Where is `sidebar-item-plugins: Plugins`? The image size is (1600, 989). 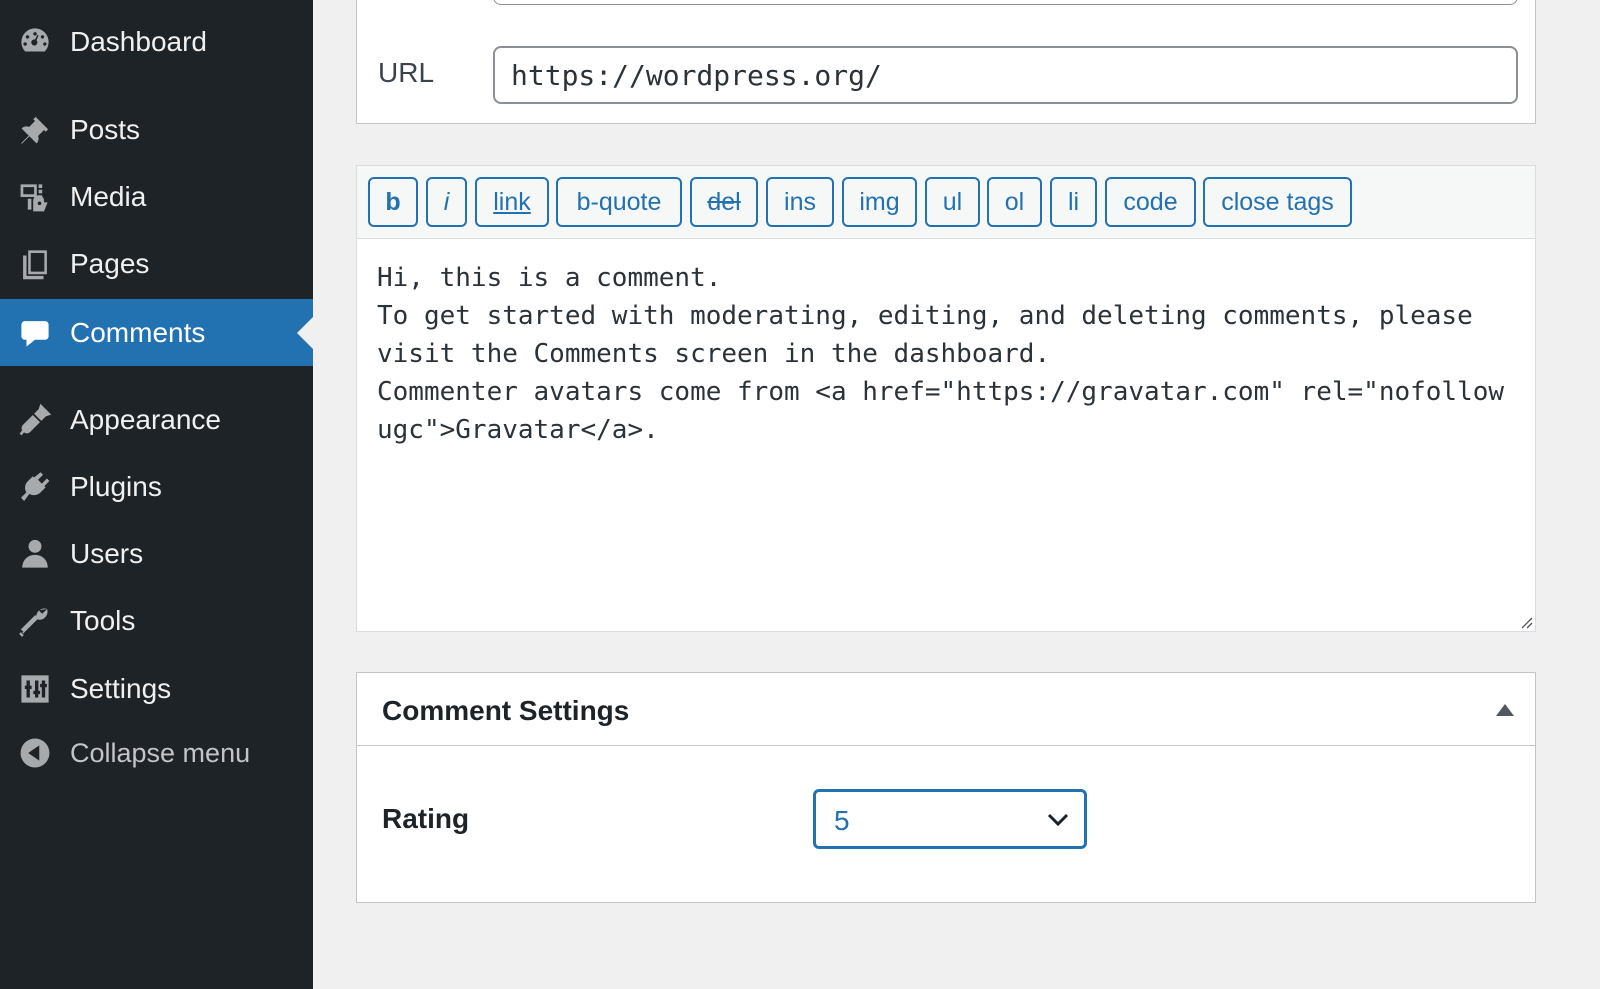 sidebar-item-plugins: Plugins is located at coordinates (156, 487).